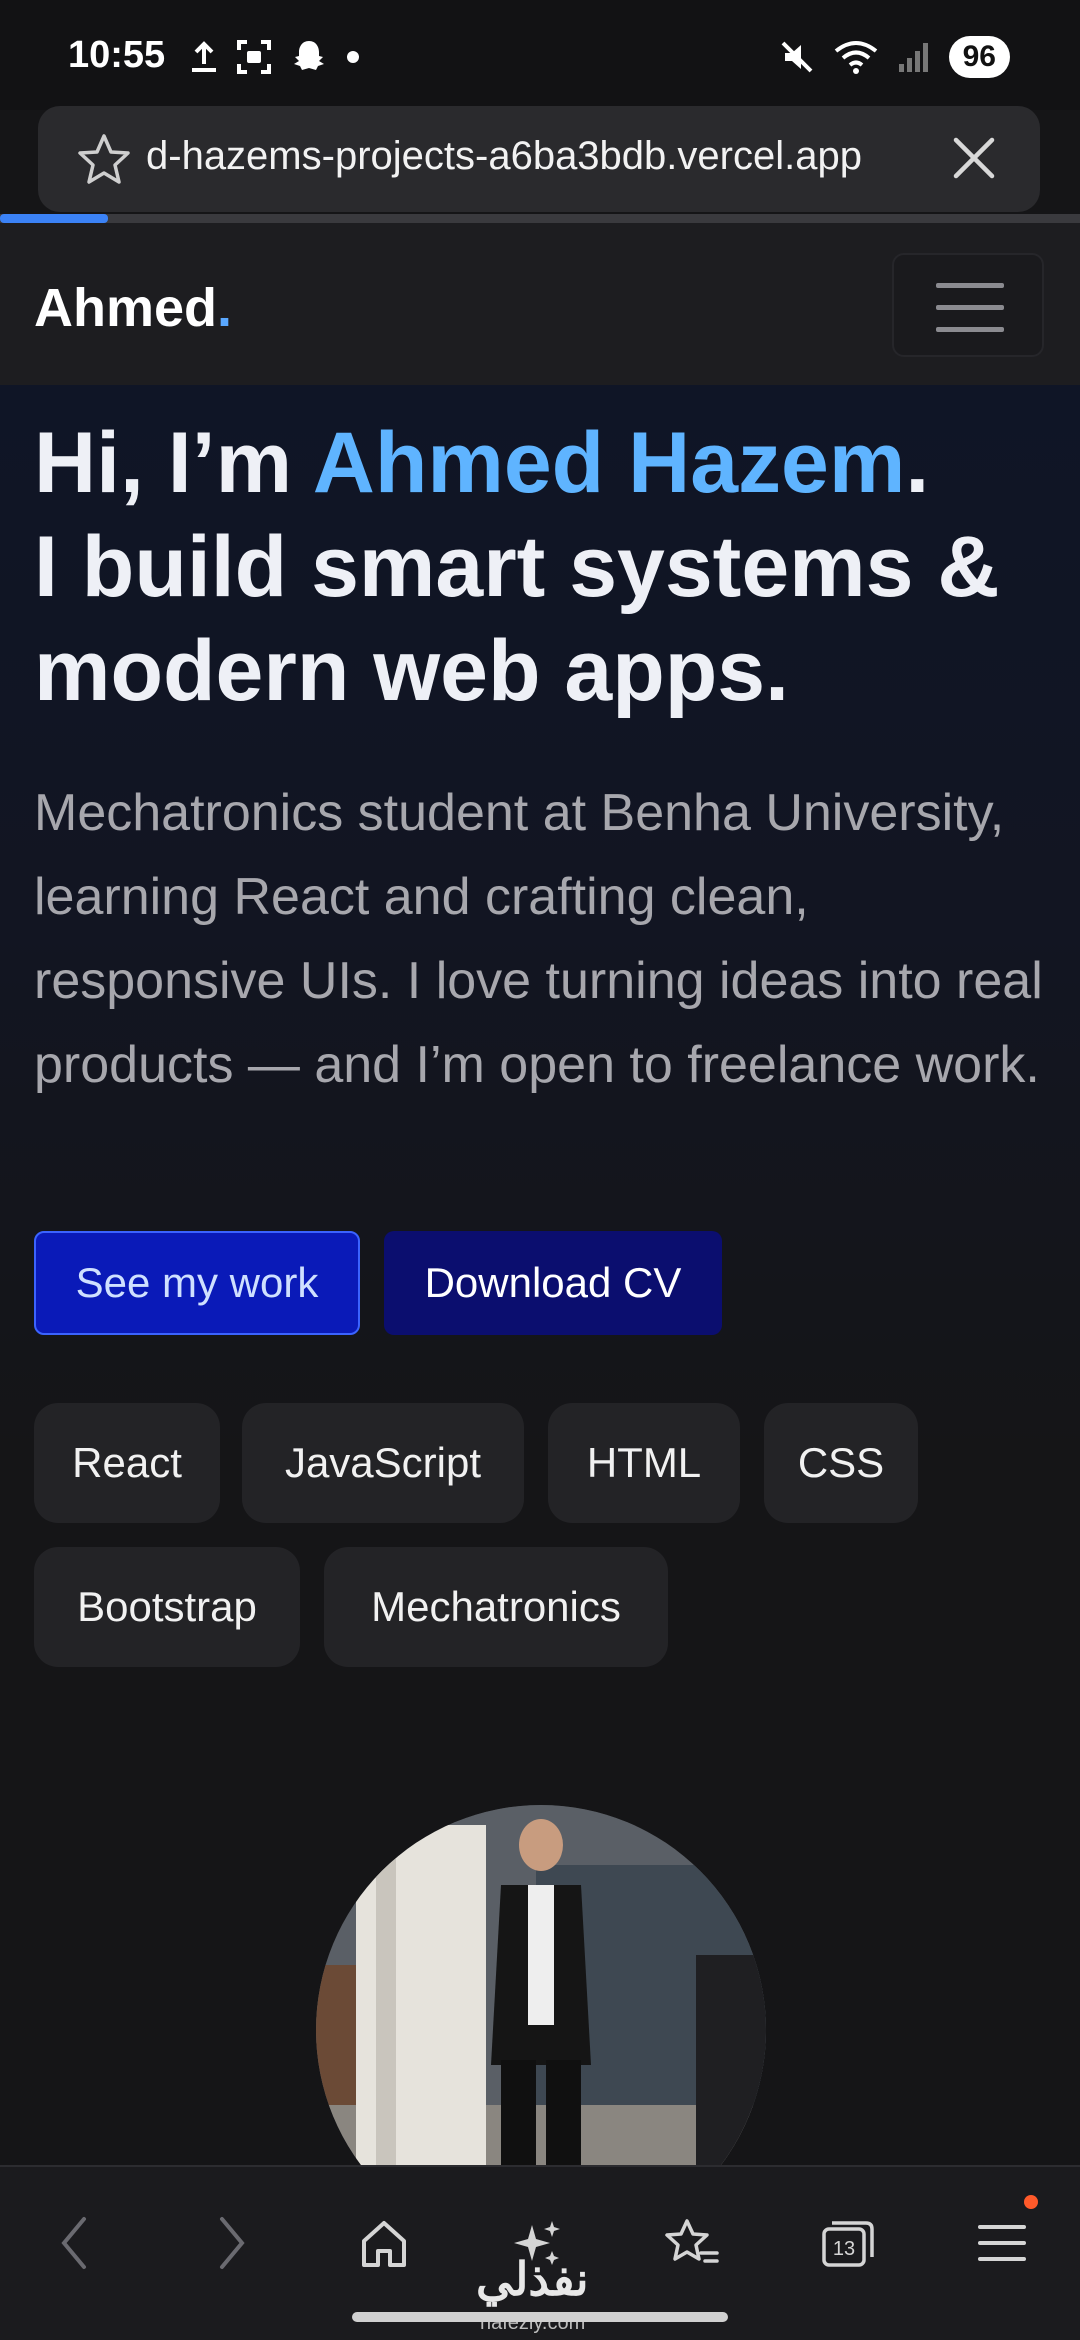  What do you see at coordinates (609, 463) in the screenshot?
I see `headline-name: Ahmed Hazem` at bounding box center [609, 463].